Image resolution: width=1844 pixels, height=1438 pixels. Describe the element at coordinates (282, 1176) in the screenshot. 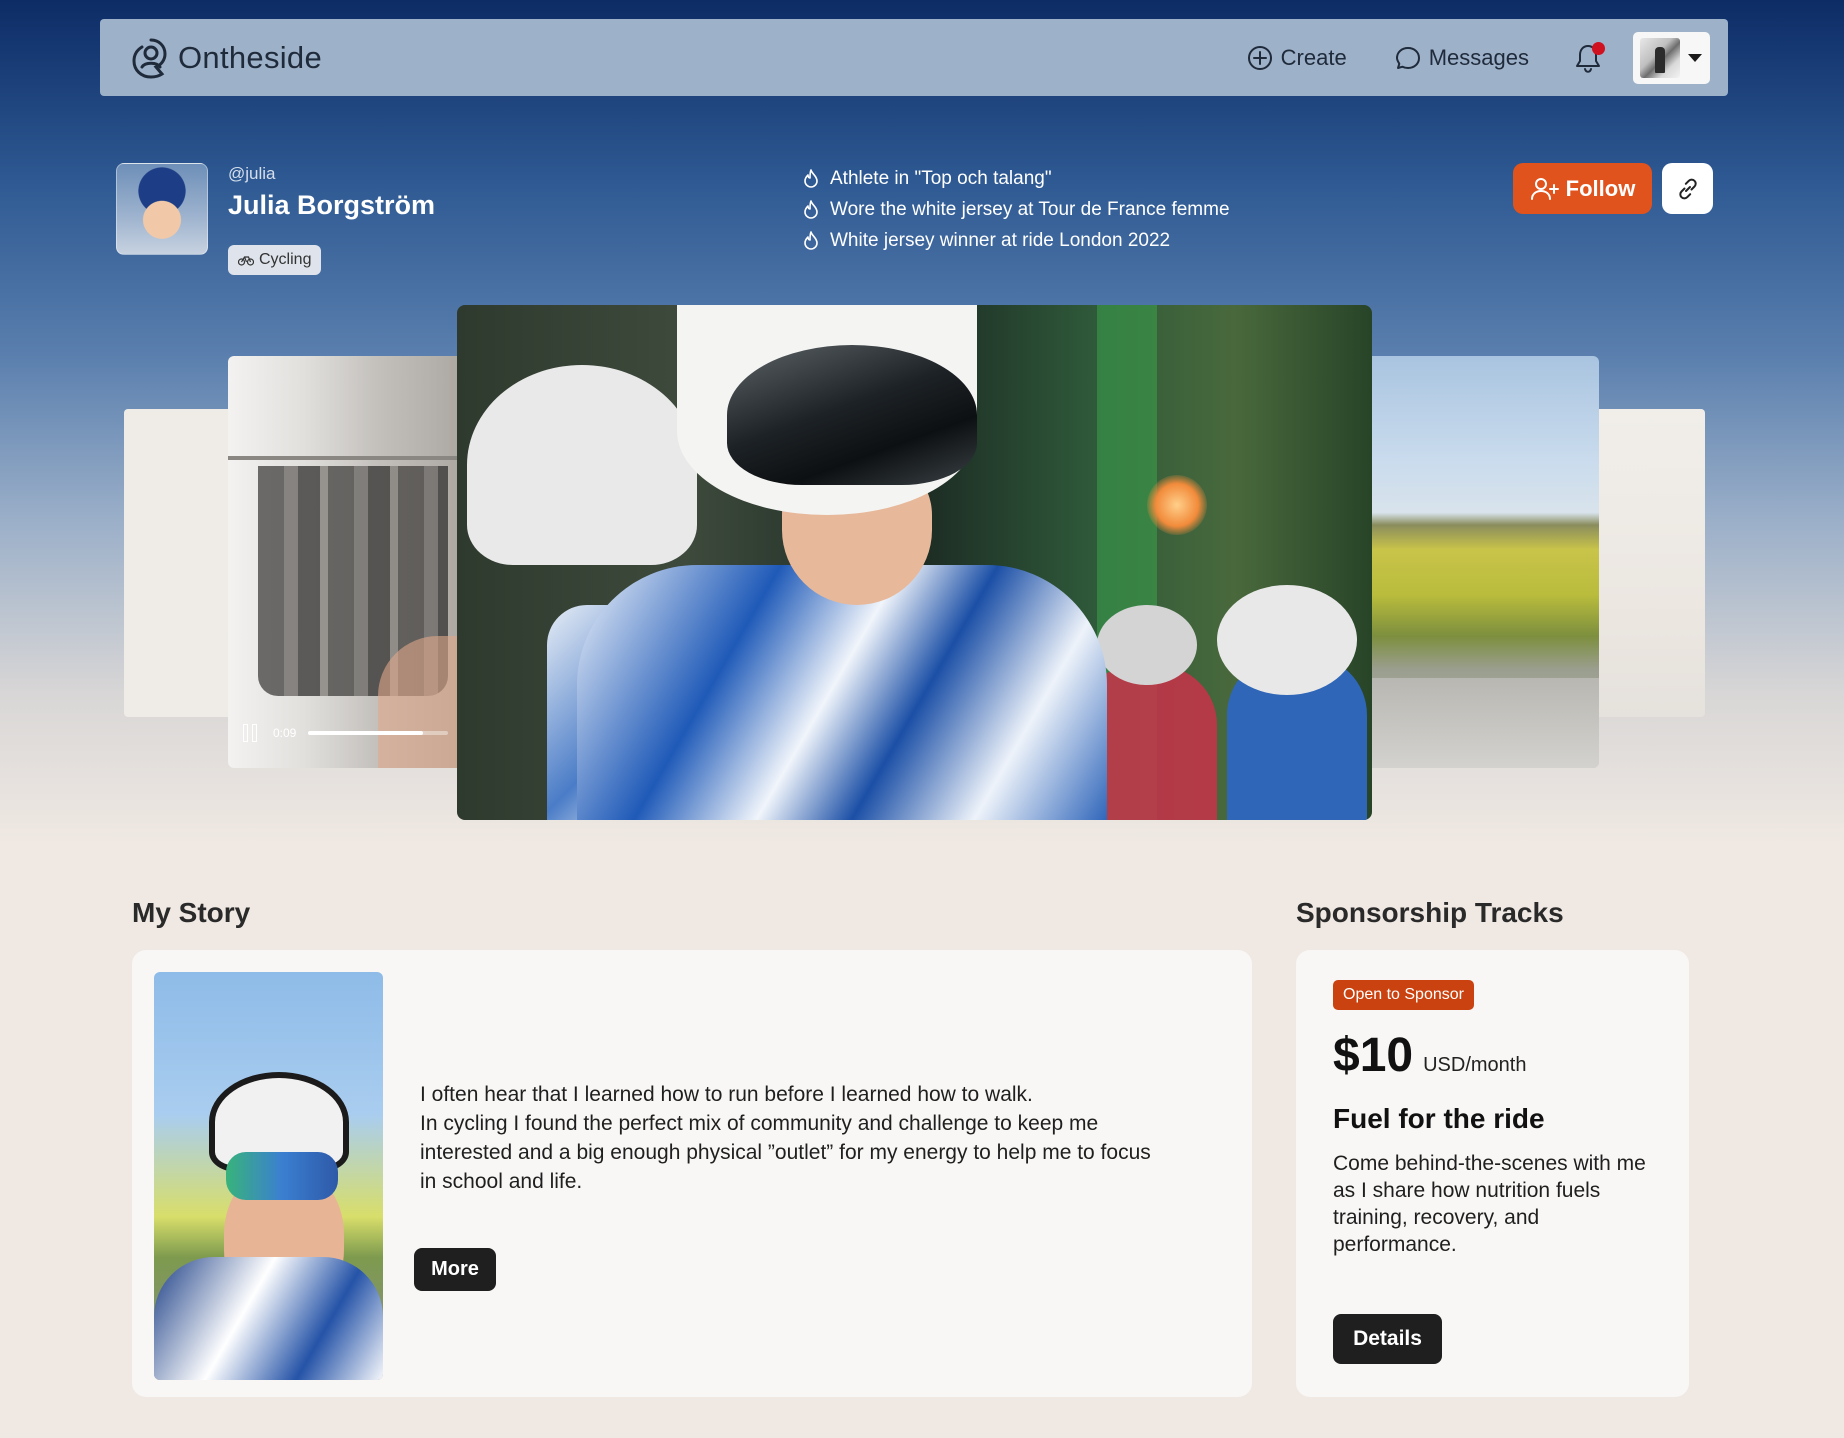

I see `story-photo-goggles` at that location.